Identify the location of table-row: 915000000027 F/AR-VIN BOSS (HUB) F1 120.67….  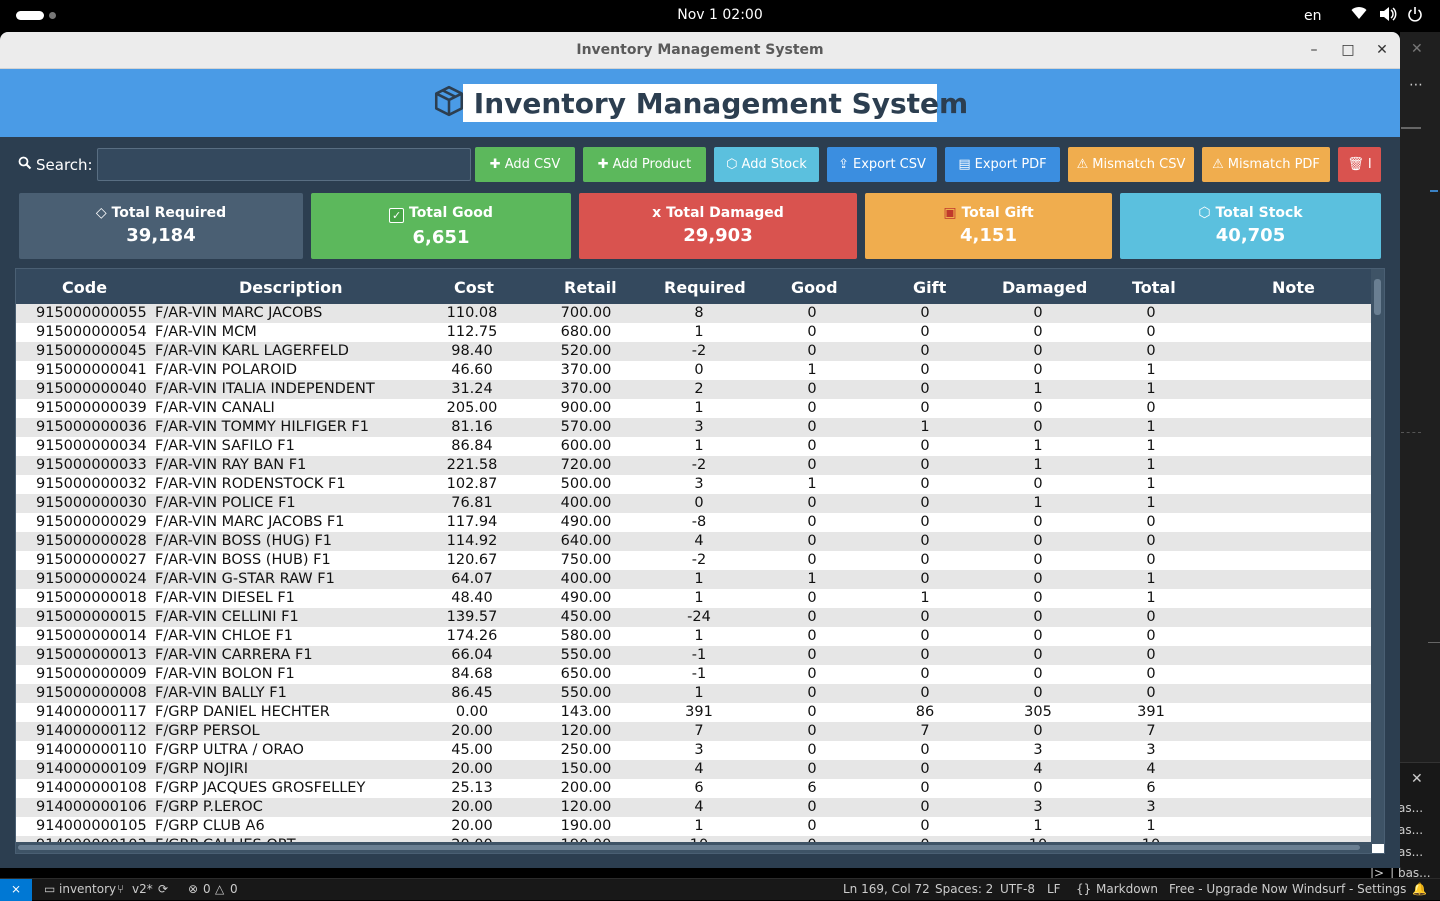
(694, 560).